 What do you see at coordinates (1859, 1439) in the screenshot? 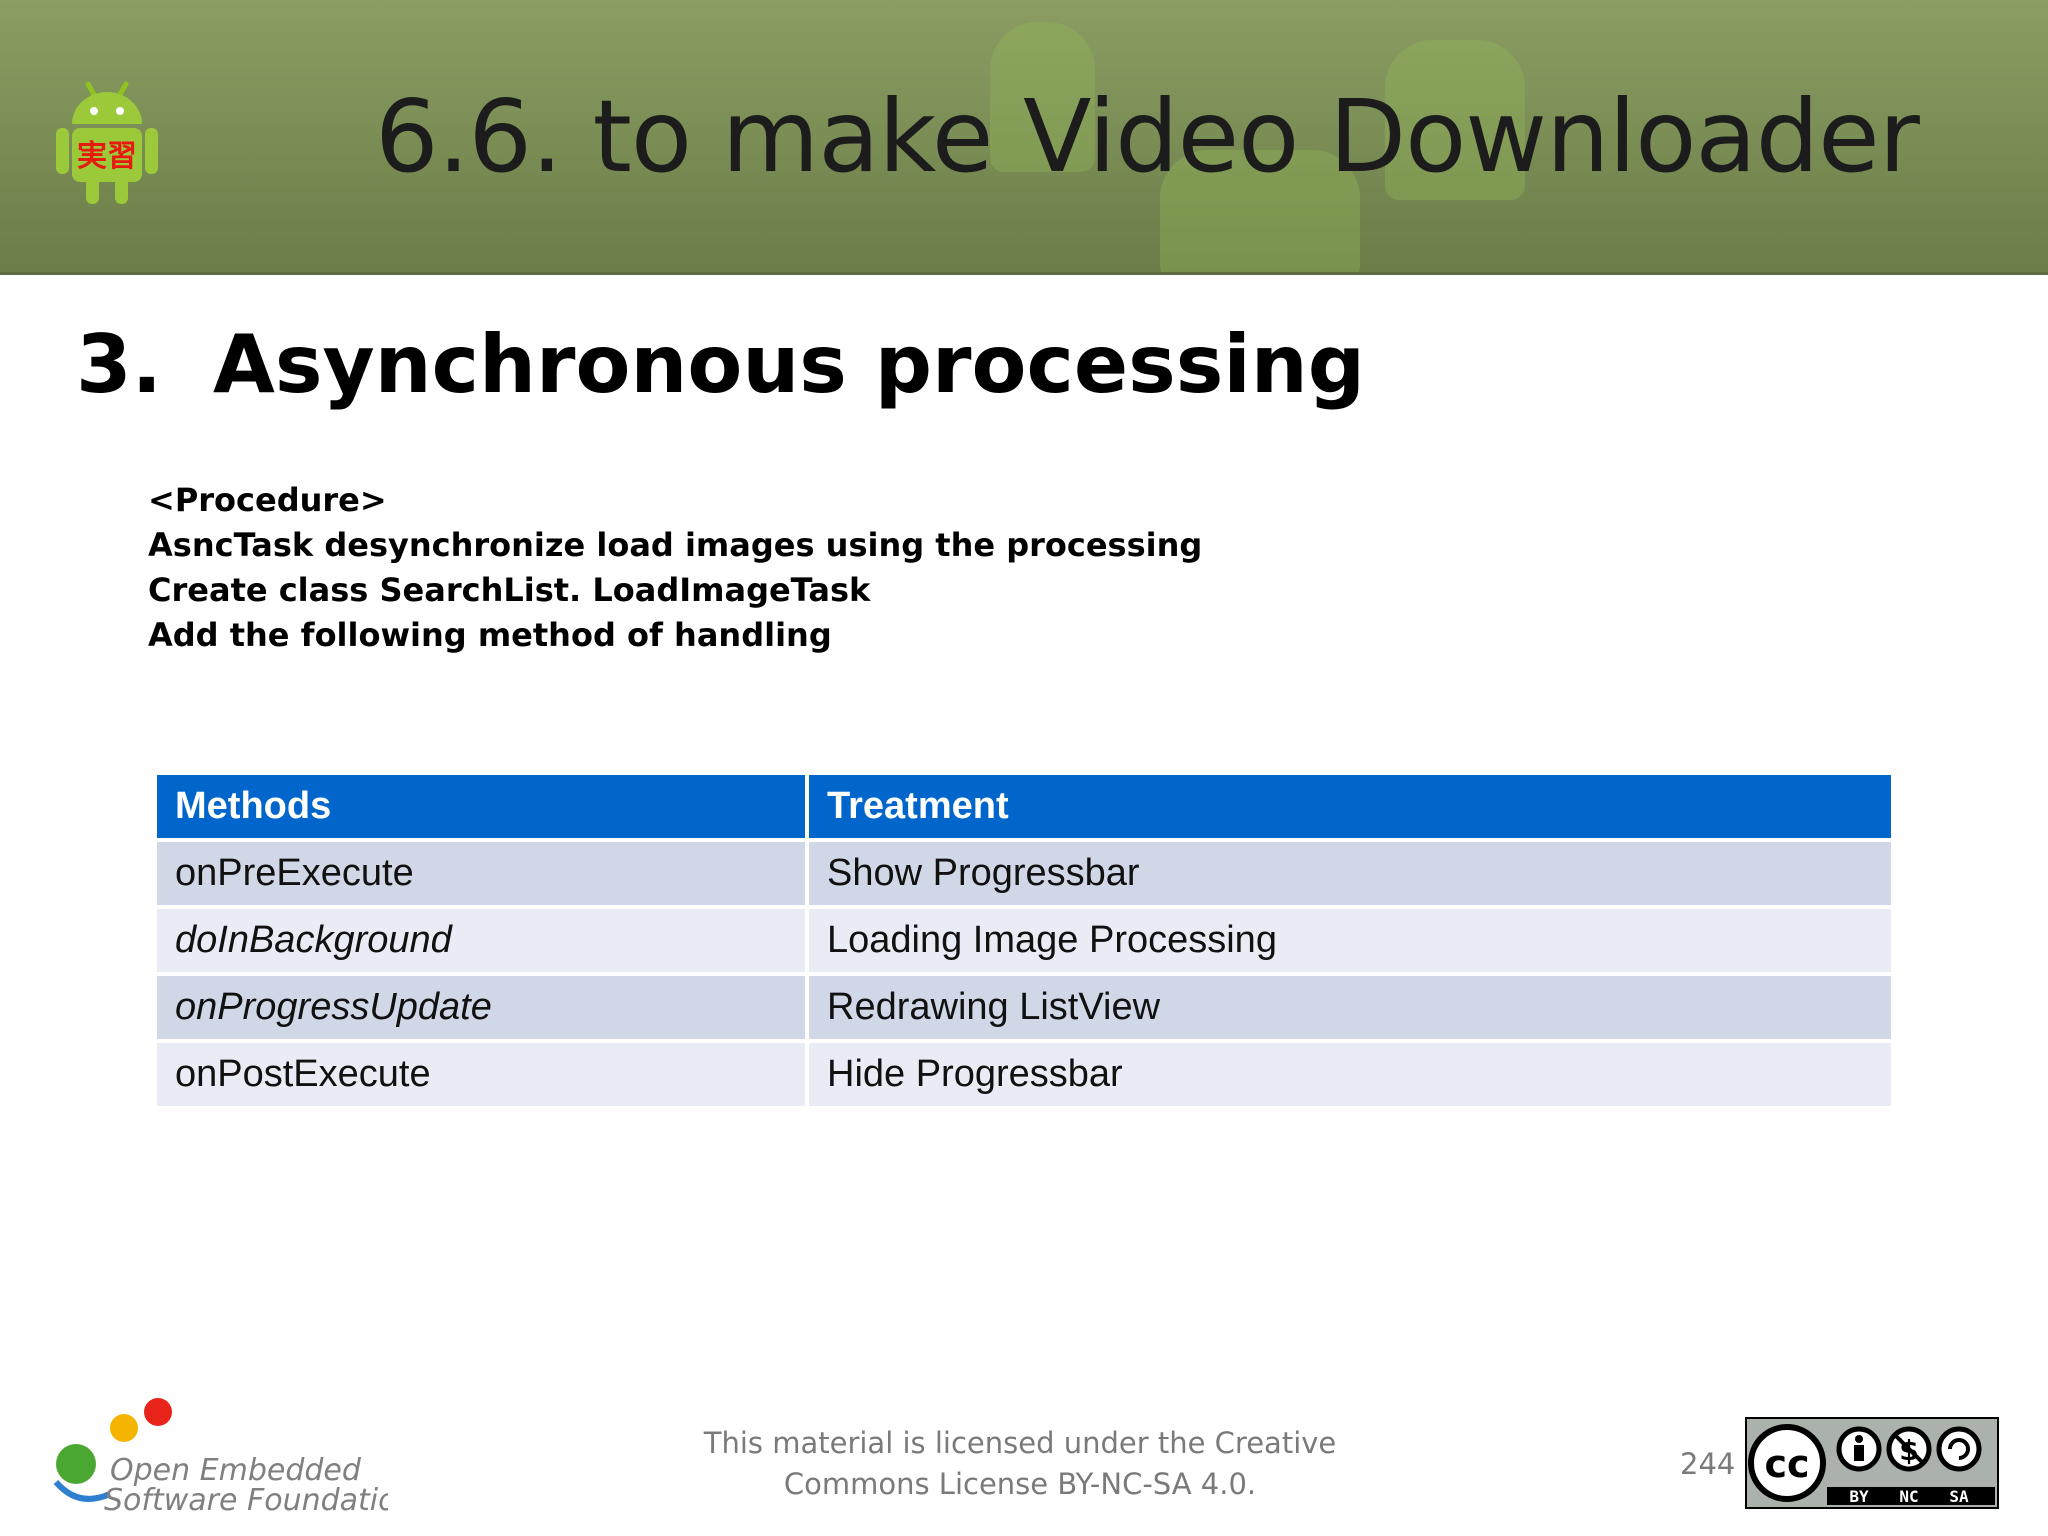
I see `by-person-icon` at bounding box center [1859, 1439].